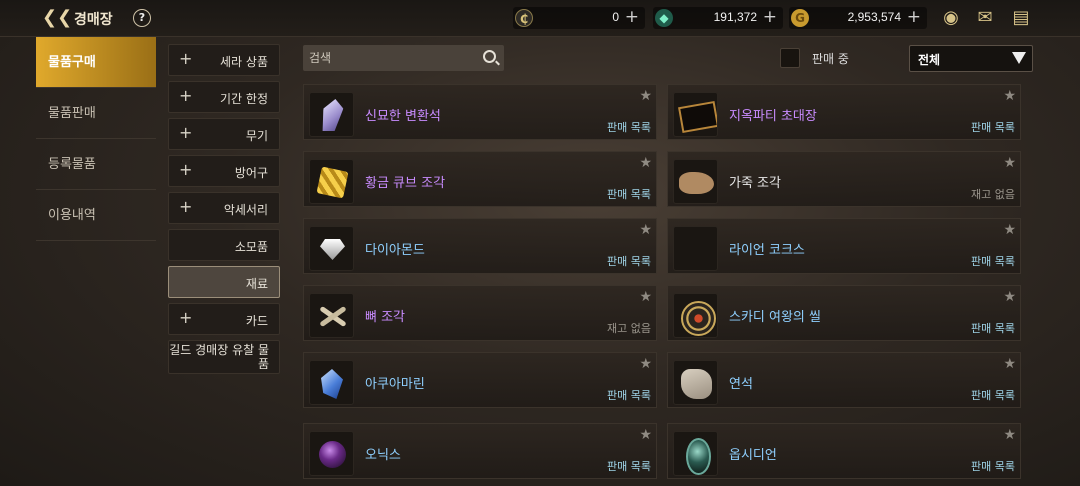 This screenshot has height=486, width=1080. What do you see at coordinates (224, 171) in the screenshot?
I see `category-armor: + 방어구` at bounding box center [224, 171].